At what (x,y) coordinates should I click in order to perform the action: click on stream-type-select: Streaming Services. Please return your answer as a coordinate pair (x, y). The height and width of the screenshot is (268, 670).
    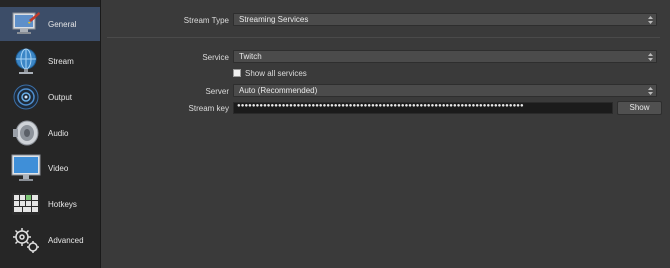
    Looking at the image, I should click on (445, 19).